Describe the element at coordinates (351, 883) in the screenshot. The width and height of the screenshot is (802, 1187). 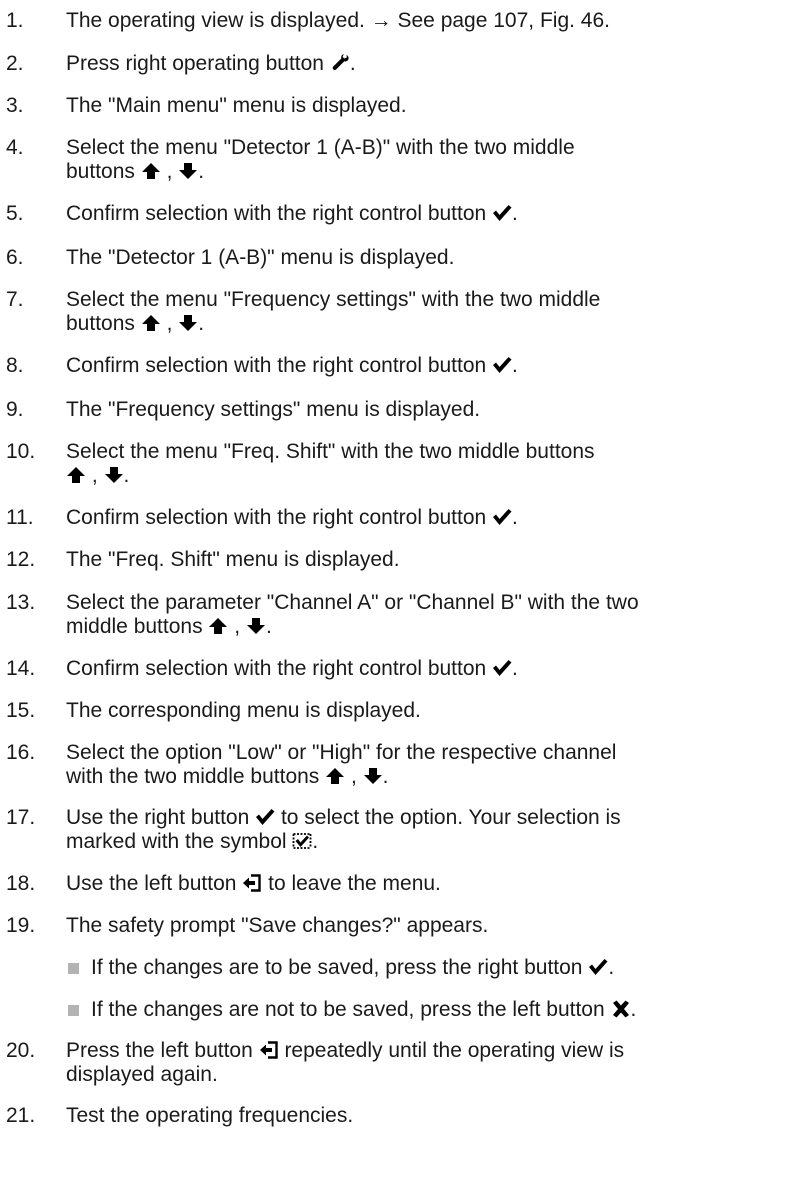
I see `text-run: to leave the menu.` at that location.